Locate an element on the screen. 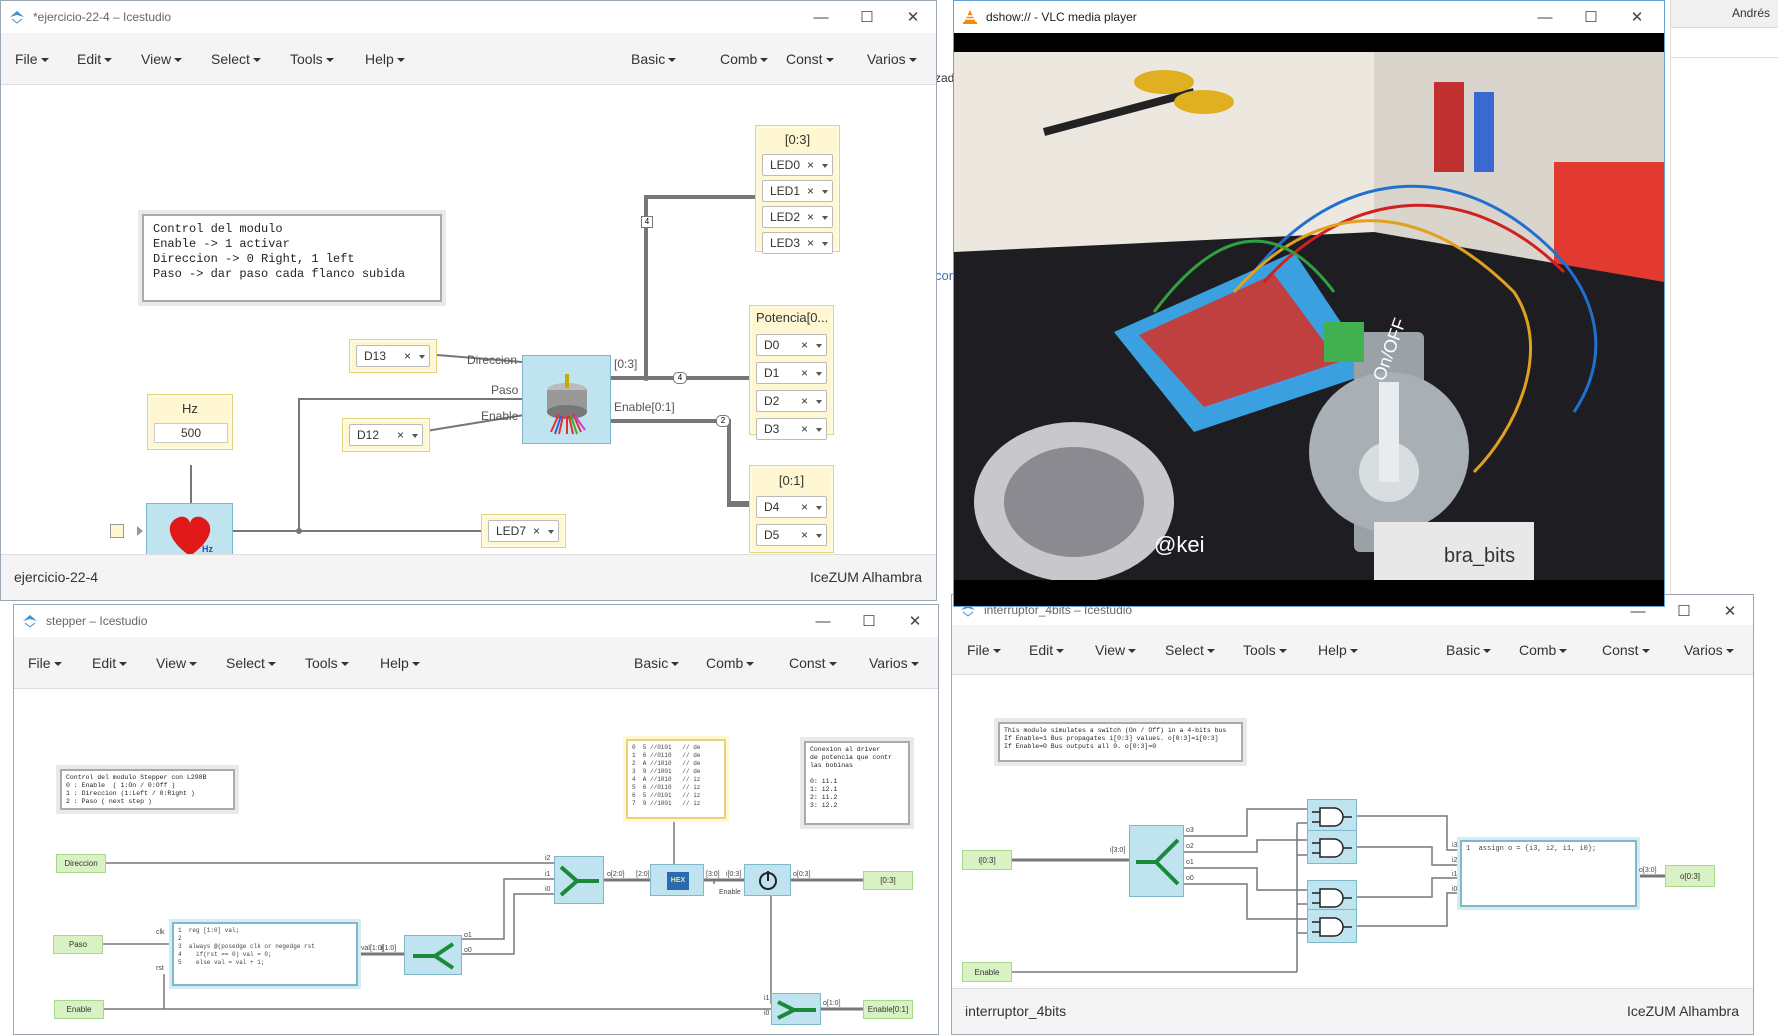 The image size is (1778, 1035). pin-select-led2: LED2 × is located at coordinates (797, 217).